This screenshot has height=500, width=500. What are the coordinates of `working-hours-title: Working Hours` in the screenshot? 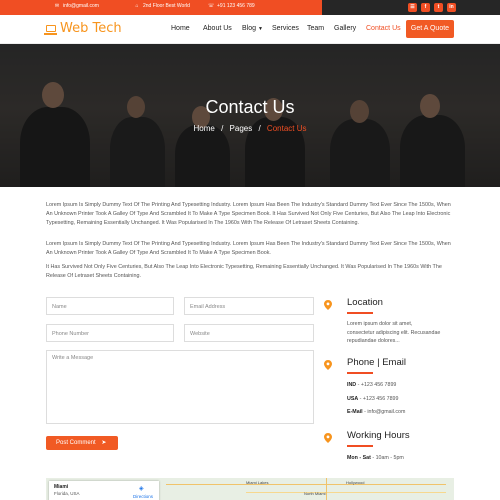 It's located at (378, 435).